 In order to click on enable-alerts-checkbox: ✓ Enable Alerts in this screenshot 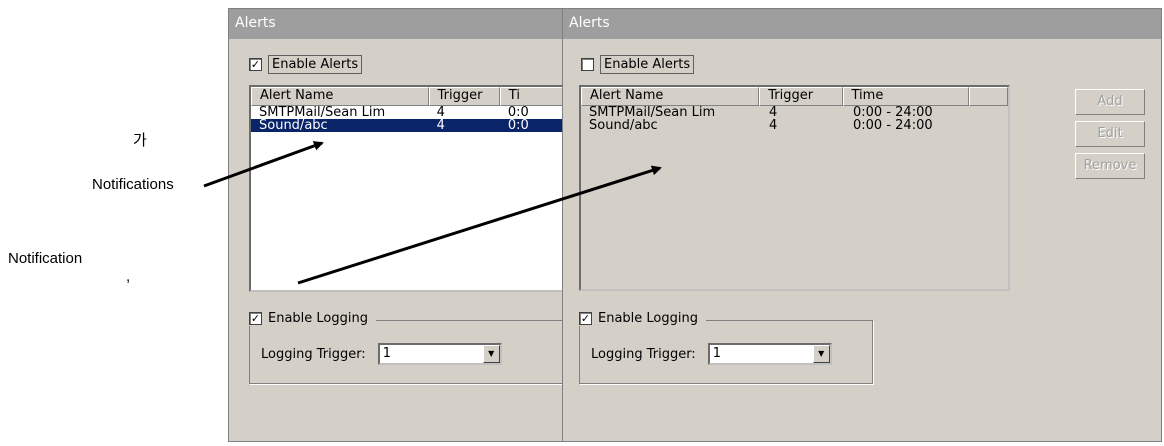, I will do `click(306, 64)`.